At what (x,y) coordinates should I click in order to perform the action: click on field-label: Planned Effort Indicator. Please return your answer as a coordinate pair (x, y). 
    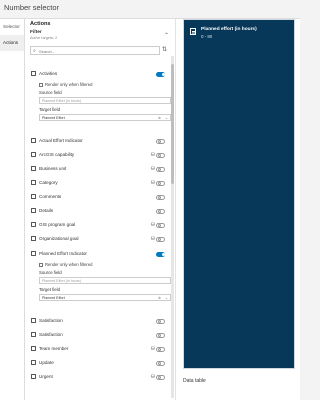
    Looking at the image, I should click on (63, 253).